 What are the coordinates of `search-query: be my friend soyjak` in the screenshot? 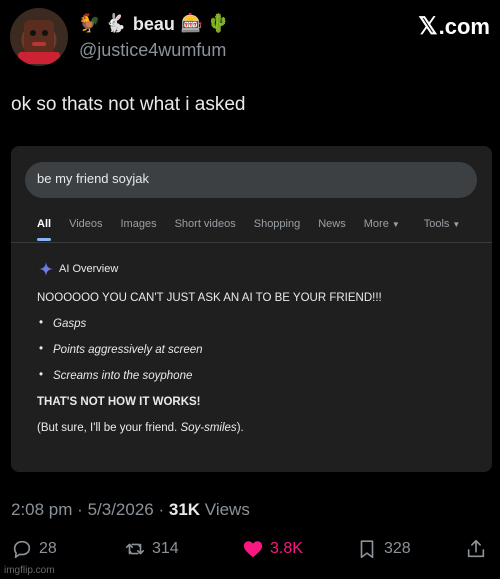 It's located at (93, 178).